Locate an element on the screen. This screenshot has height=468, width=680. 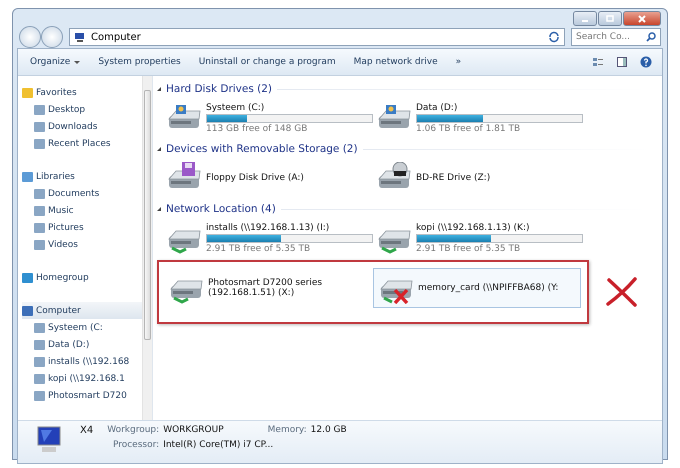
maximize-button is located at coordinates (610, 18).